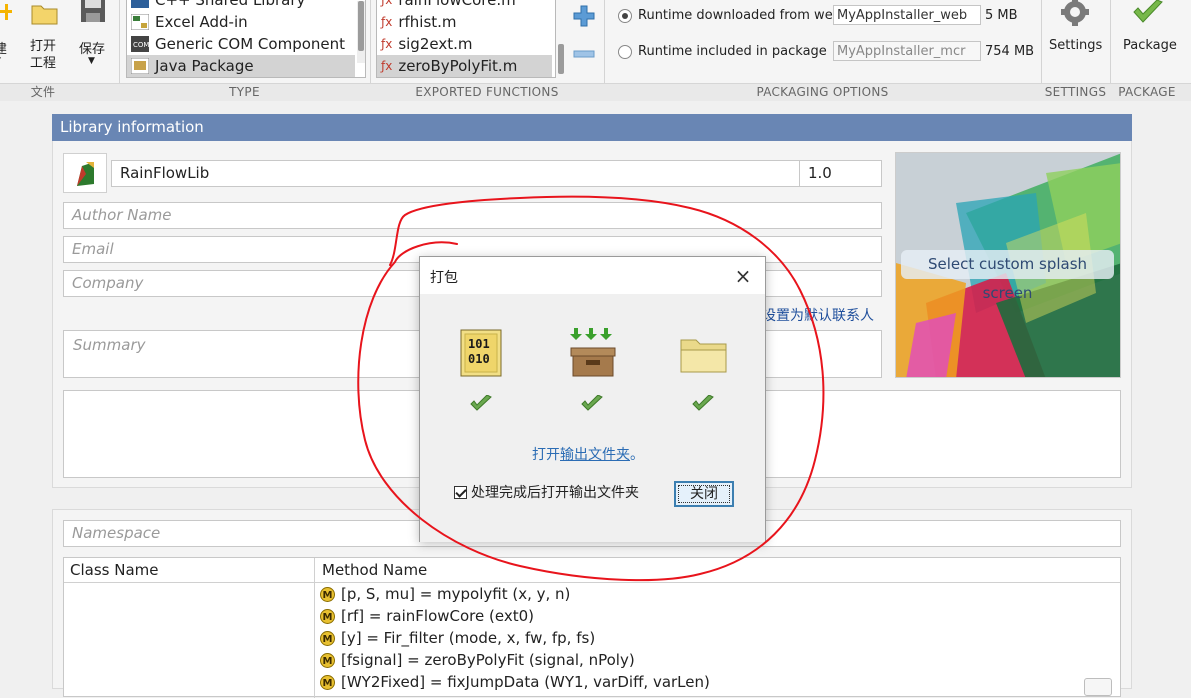  I want to click on open-folder-checkbox-row: 处理完成后打开输出文件夹, so click(546, 492).